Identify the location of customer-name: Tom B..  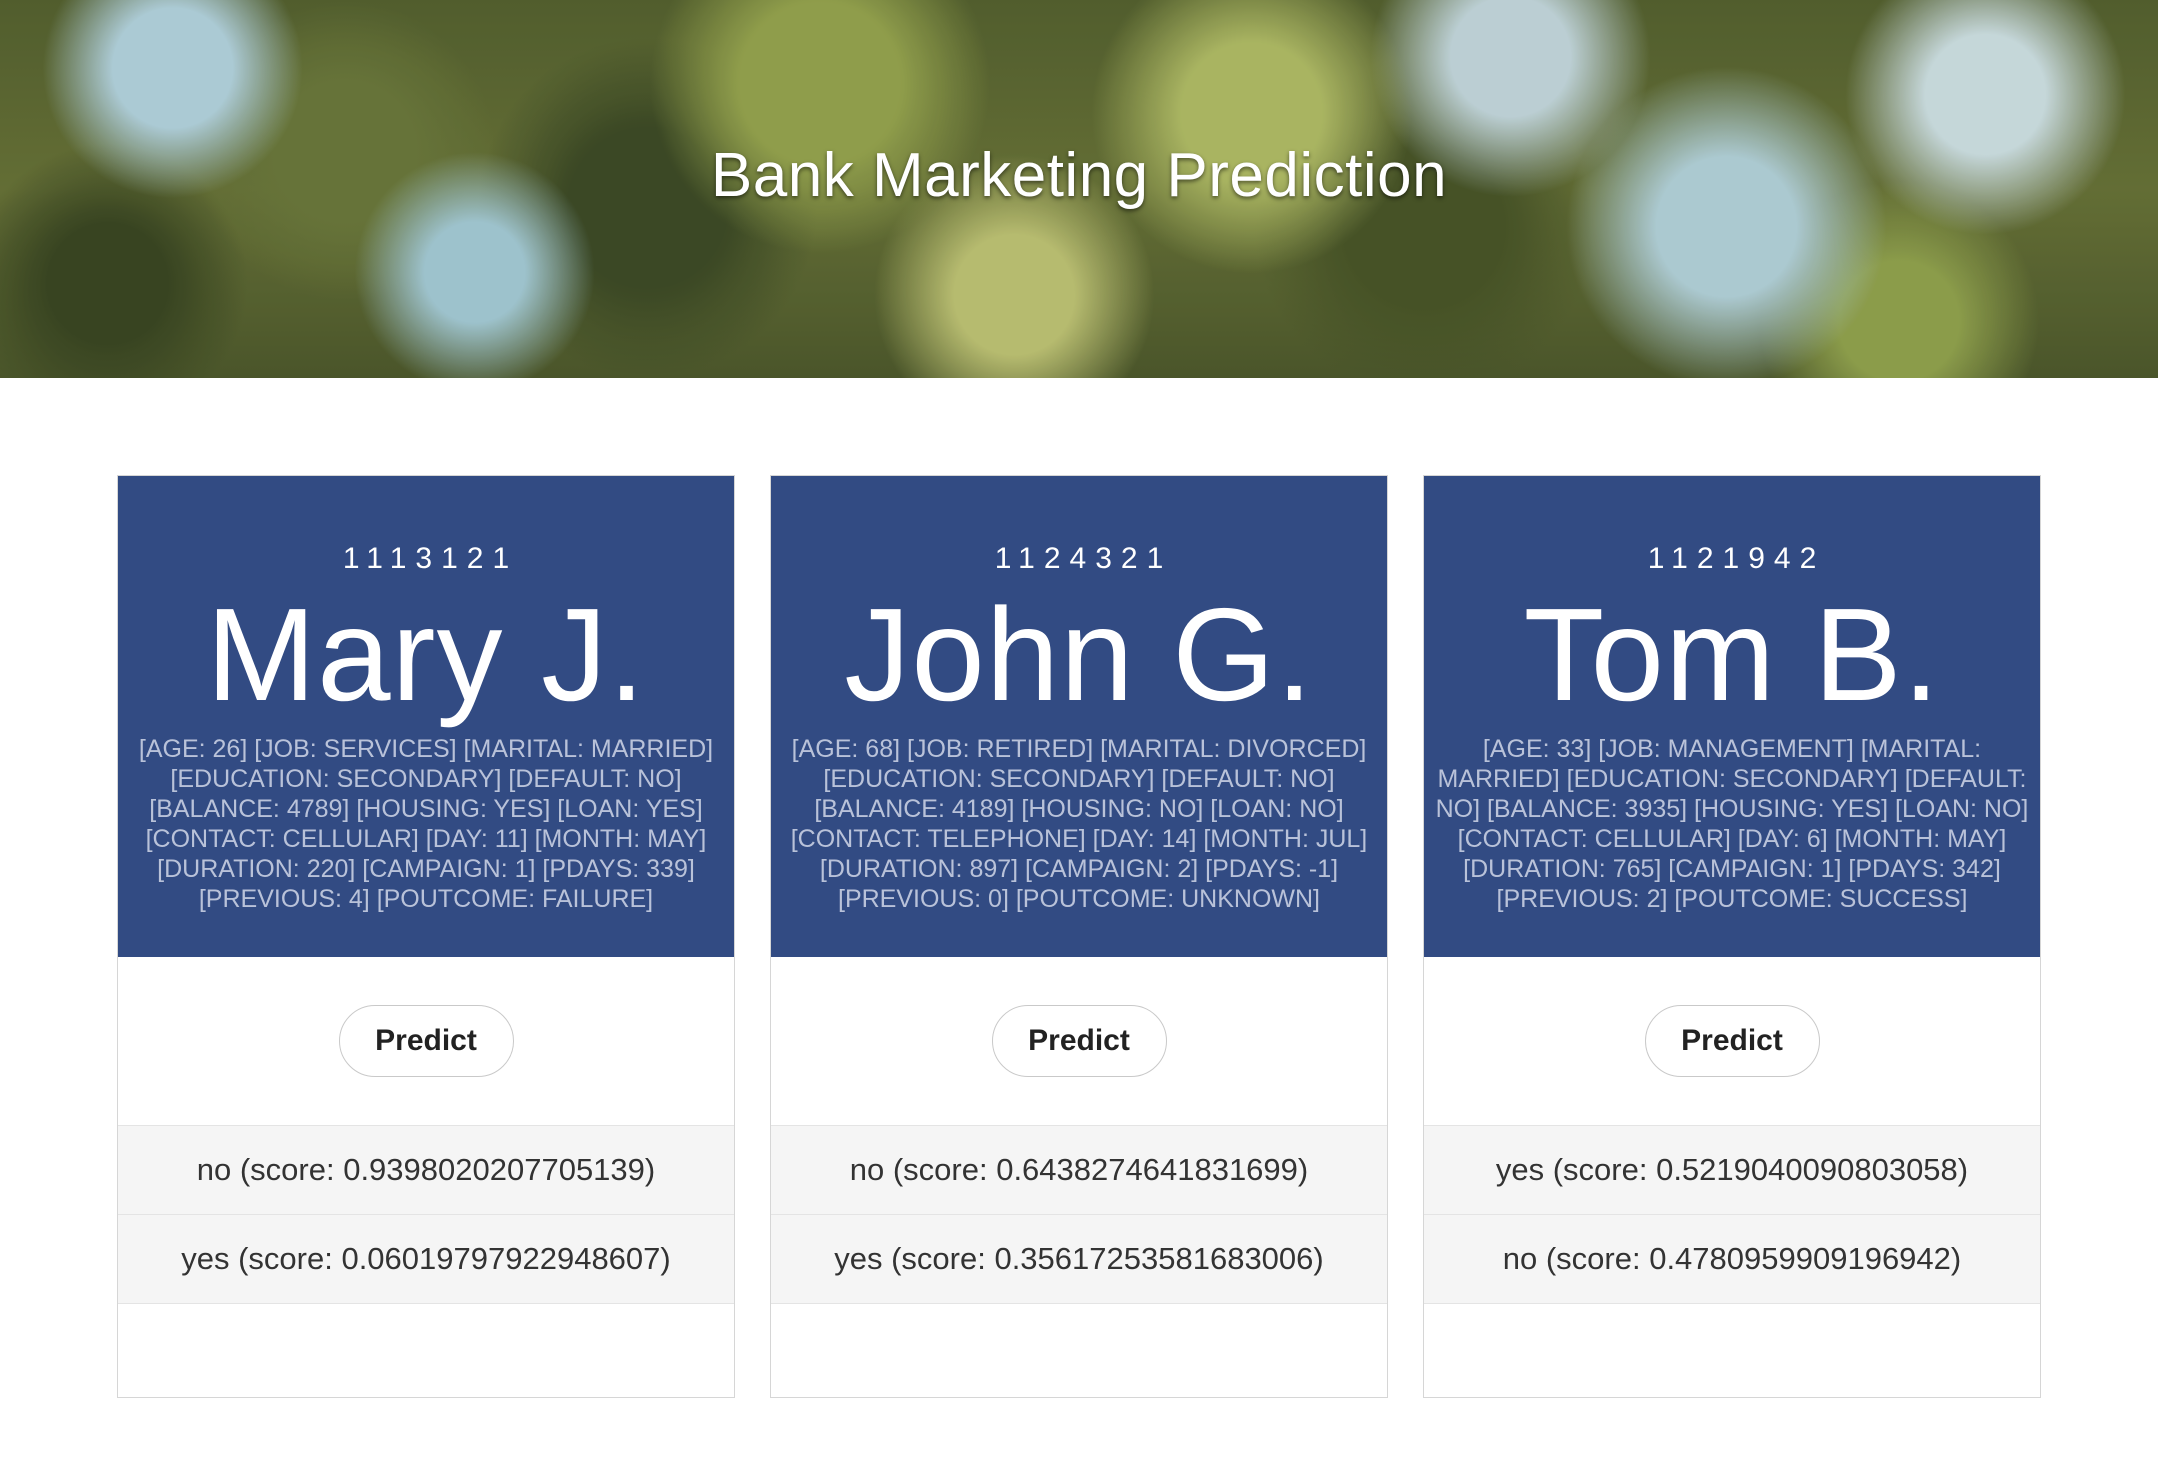
(1732, 654).